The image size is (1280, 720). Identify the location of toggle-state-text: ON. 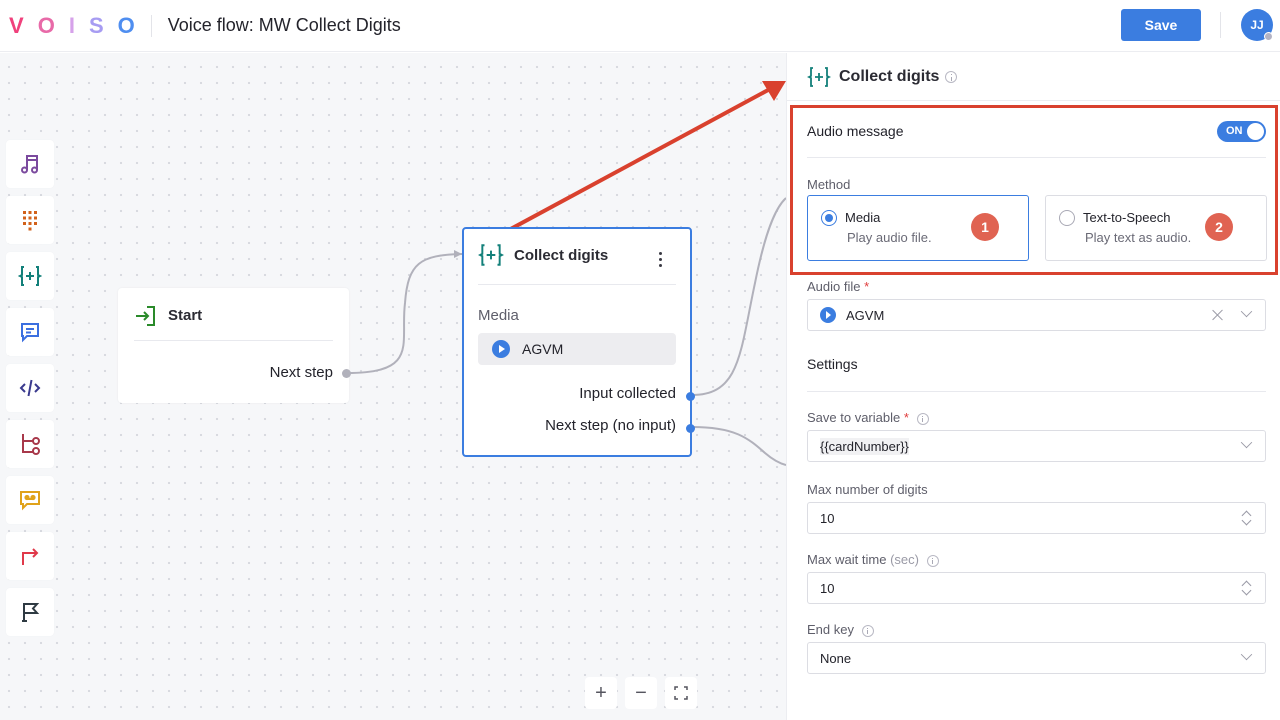
(1234, 131).